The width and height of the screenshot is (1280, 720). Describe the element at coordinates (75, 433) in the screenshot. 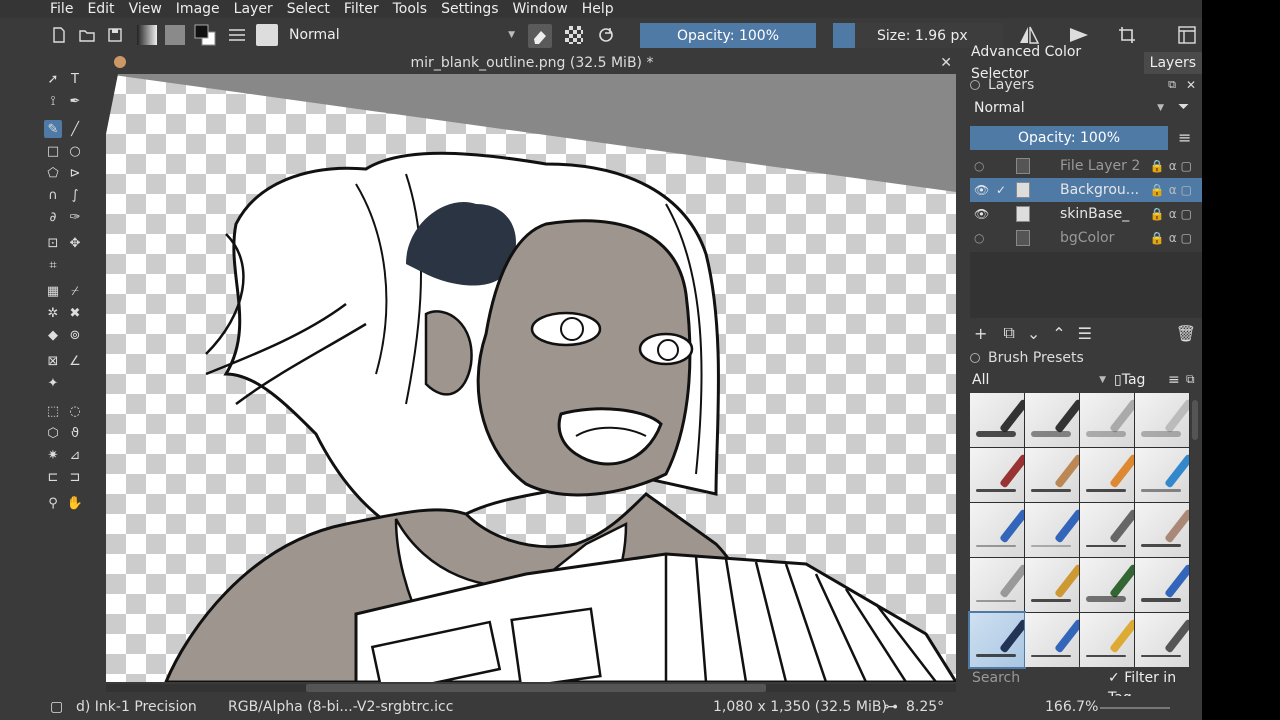

I see `freehand-selection-tool-icon: ϑ` at that location.